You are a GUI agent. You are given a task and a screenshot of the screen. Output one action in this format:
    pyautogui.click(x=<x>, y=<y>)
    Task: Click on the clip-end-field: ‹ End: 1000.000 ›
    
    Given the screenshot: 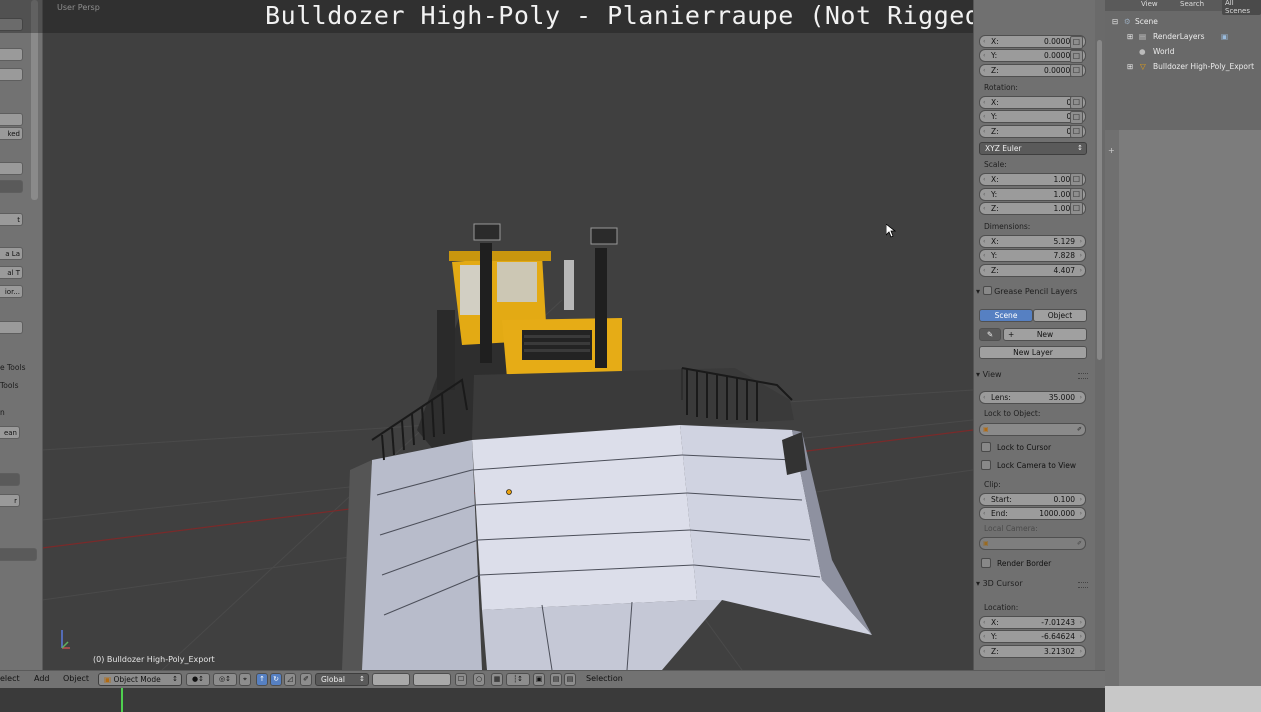 What is the action you would take?
    pyautogui.click(x=1032, y=513)
    